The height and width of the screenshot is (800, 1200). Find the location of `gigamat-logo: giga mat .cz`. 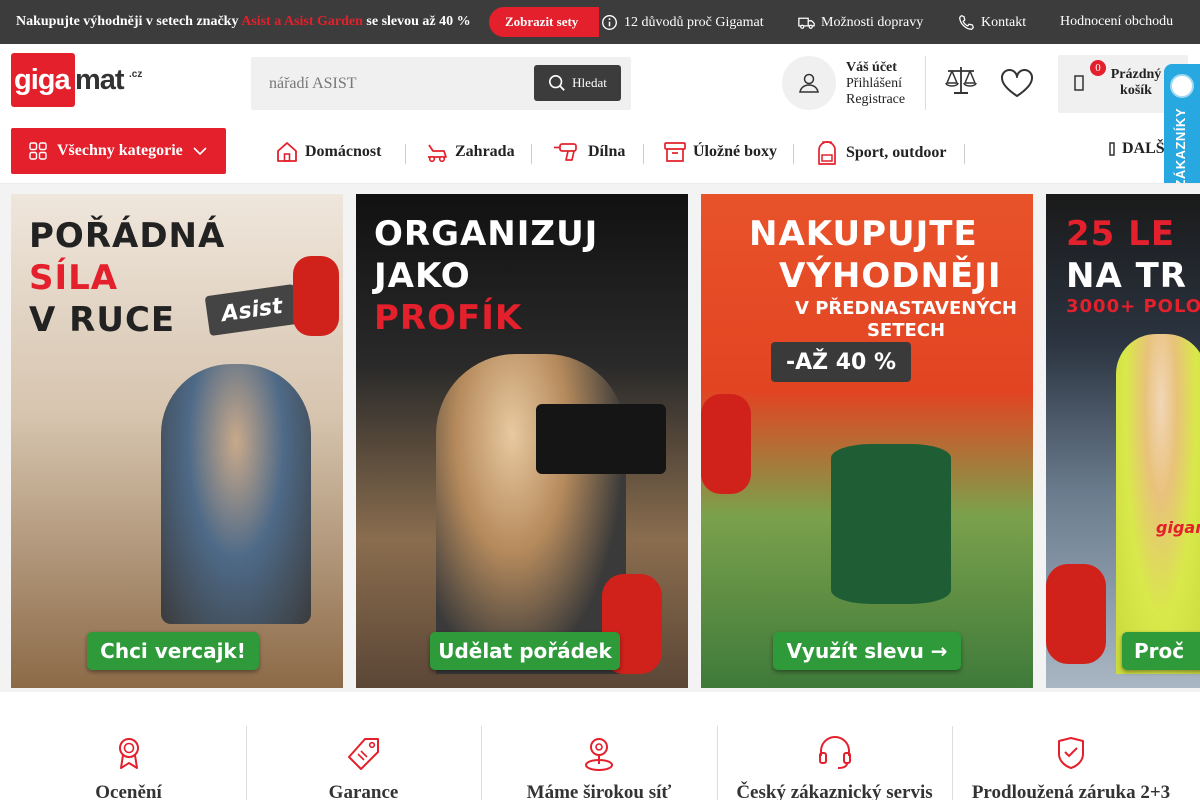

gigamat-logo: giga mat .cz is located at coordinates (78, 81).